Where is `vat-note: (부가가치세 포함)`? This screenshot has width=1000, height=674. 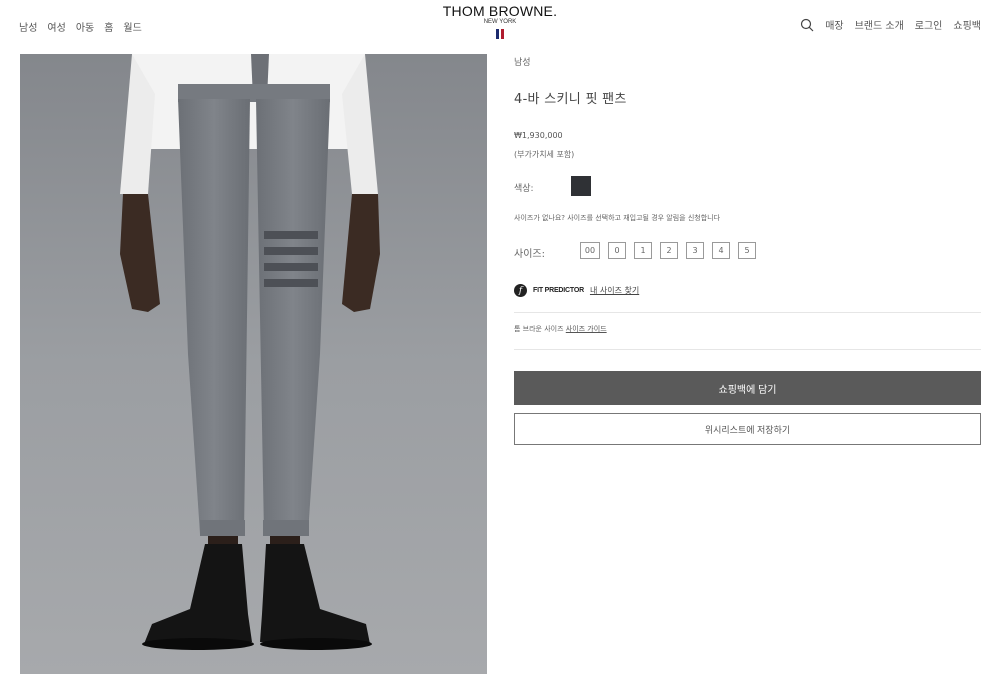 vat-note: (부가가치세 포함) is located at coordinates (544, 154).